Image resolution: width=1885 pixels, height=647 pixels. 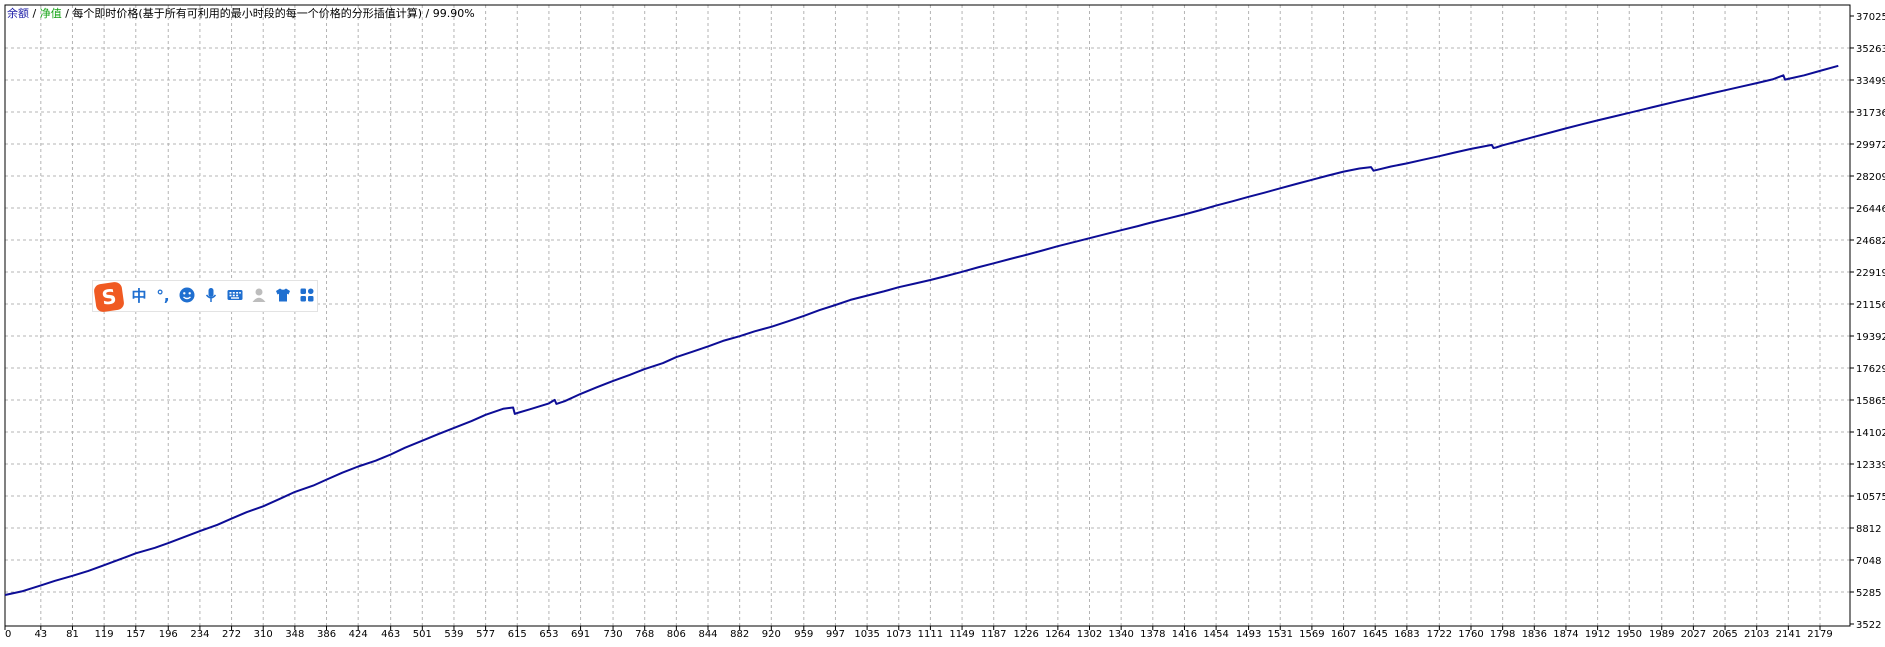 What do you see at coordinates (1120, 634) in the screenshot?
I see `x-tick-label: 1340` at bounding box center [1120, 634].